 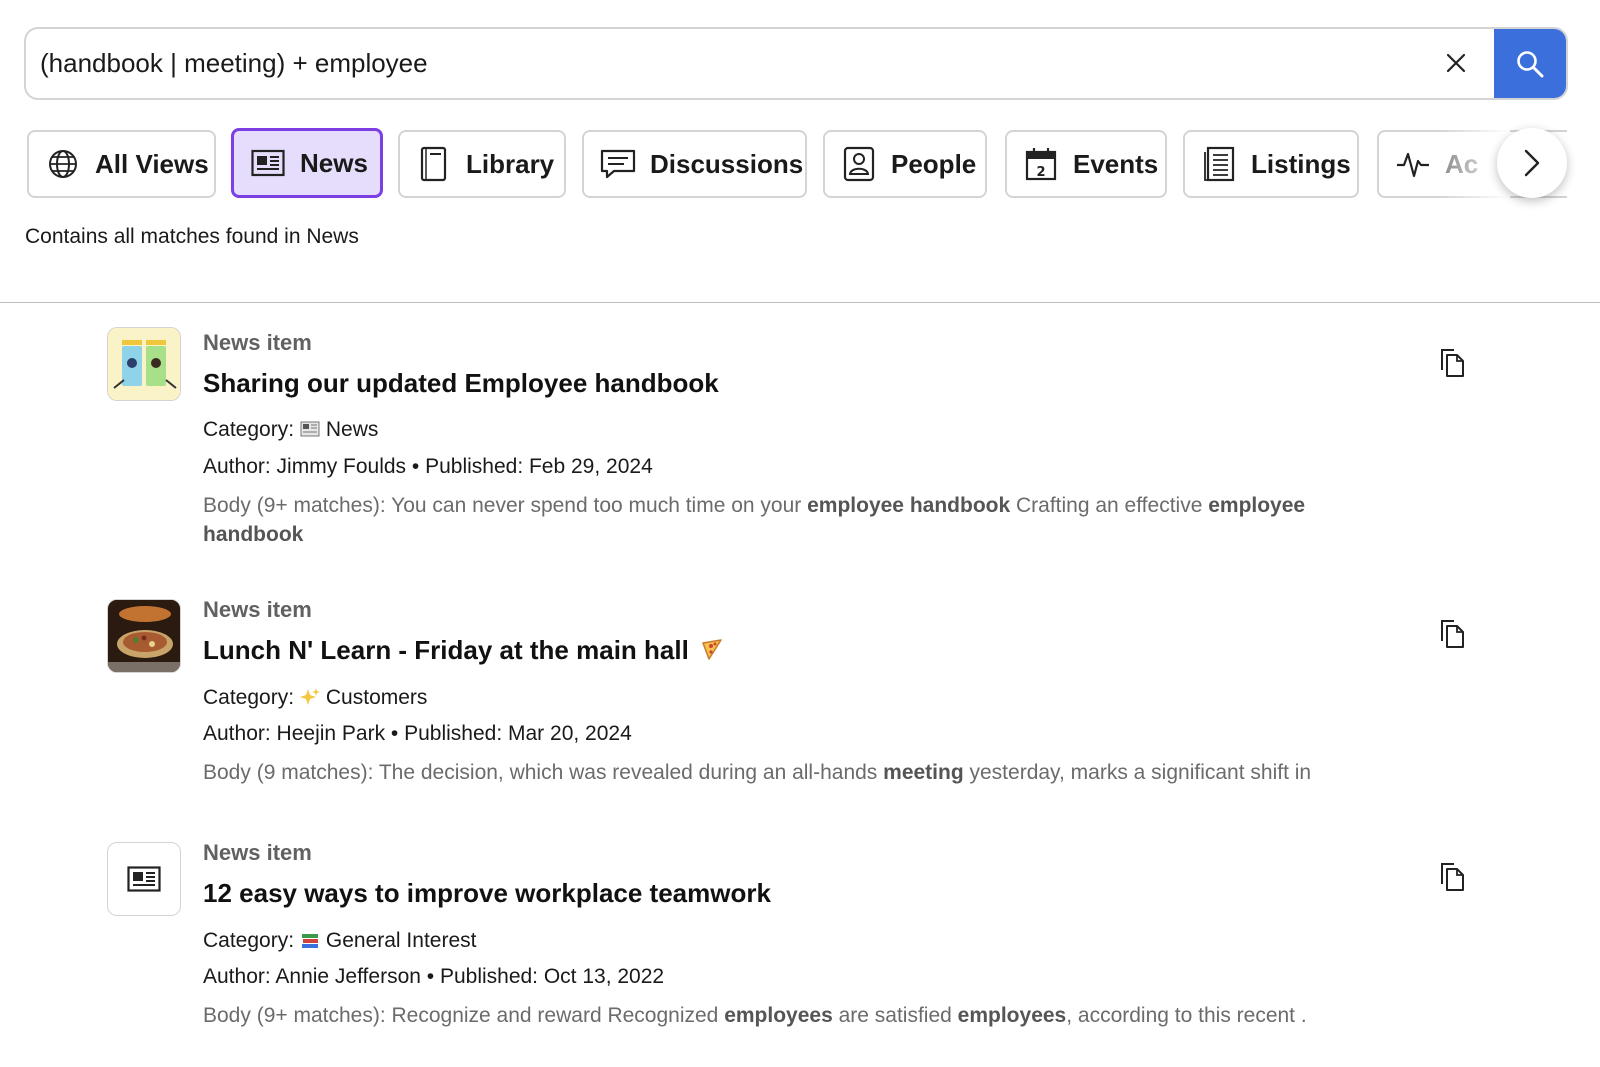 I want to click on clear-search-button, so click(x=1456, y=63).